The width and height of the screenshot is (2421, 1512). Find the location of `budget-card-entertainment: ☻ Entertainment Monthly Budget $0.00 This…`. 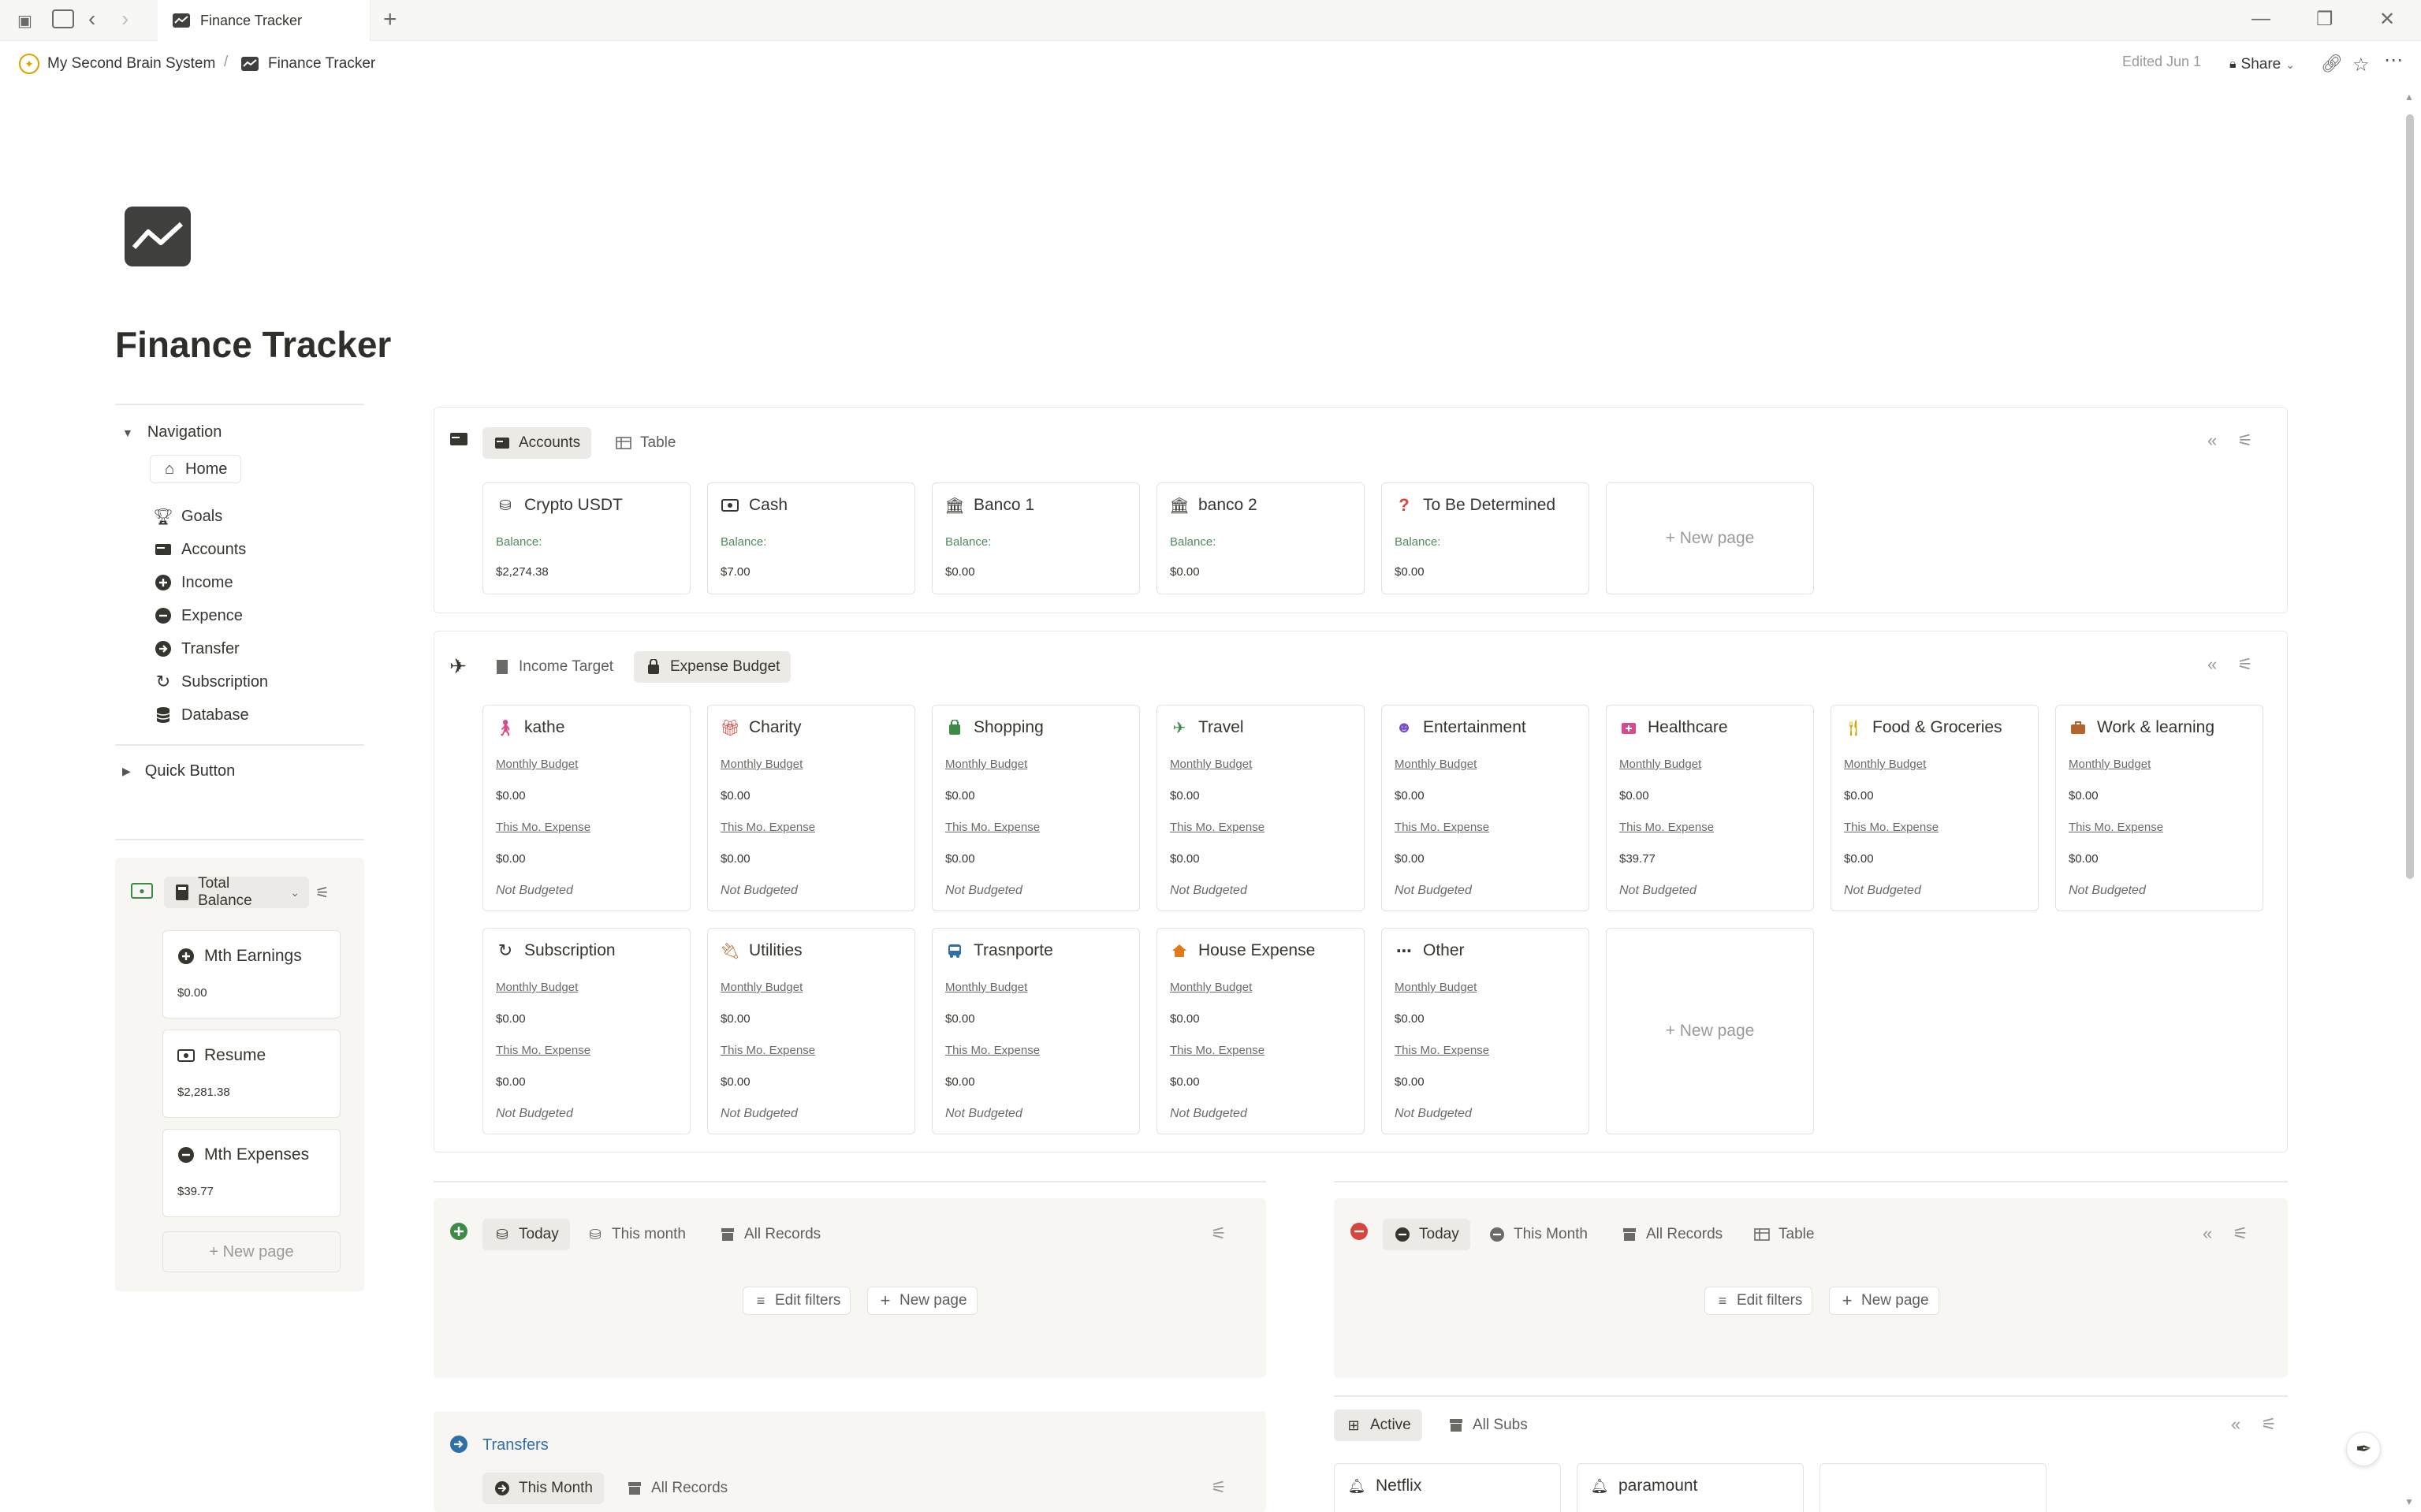

budget-card-entertainment: ☻ Entertainment Monthly Budget $0.00 This… is located at coordinates (1485, 808).